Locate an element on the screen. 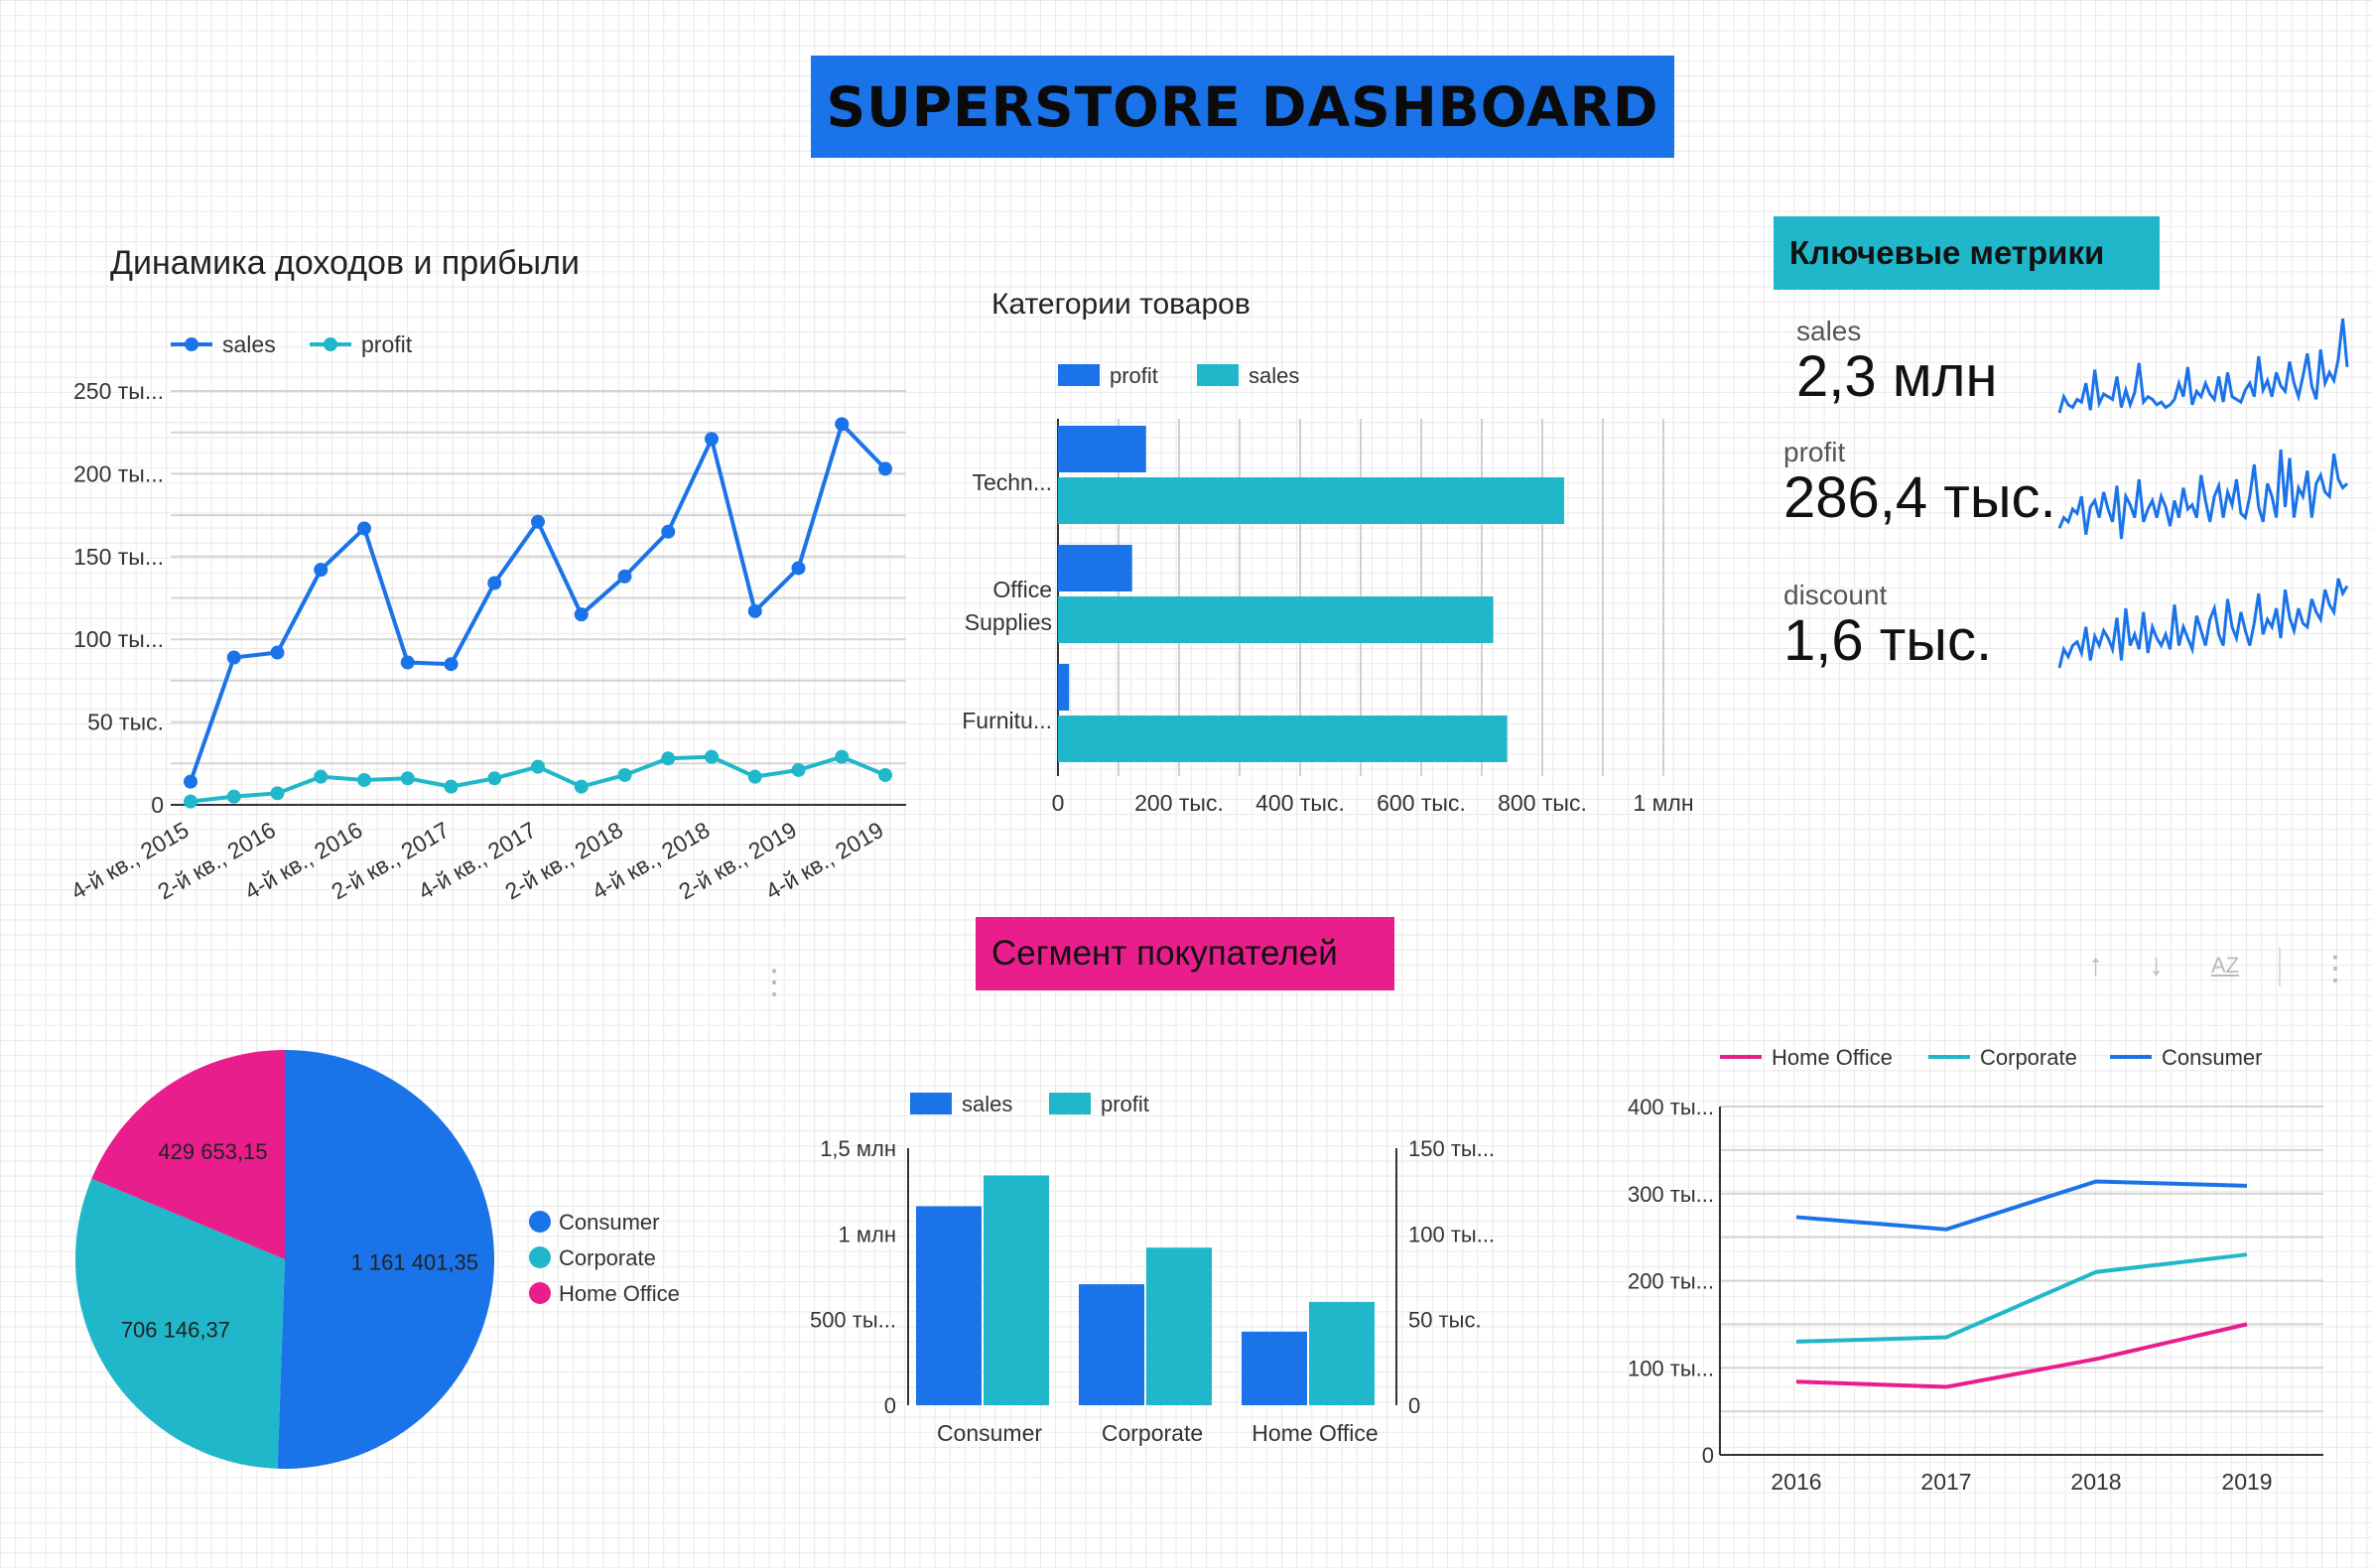 The image size is (2372, 1568). x-tick-label: 600 тыс. is located at coordinates (1421, 803).